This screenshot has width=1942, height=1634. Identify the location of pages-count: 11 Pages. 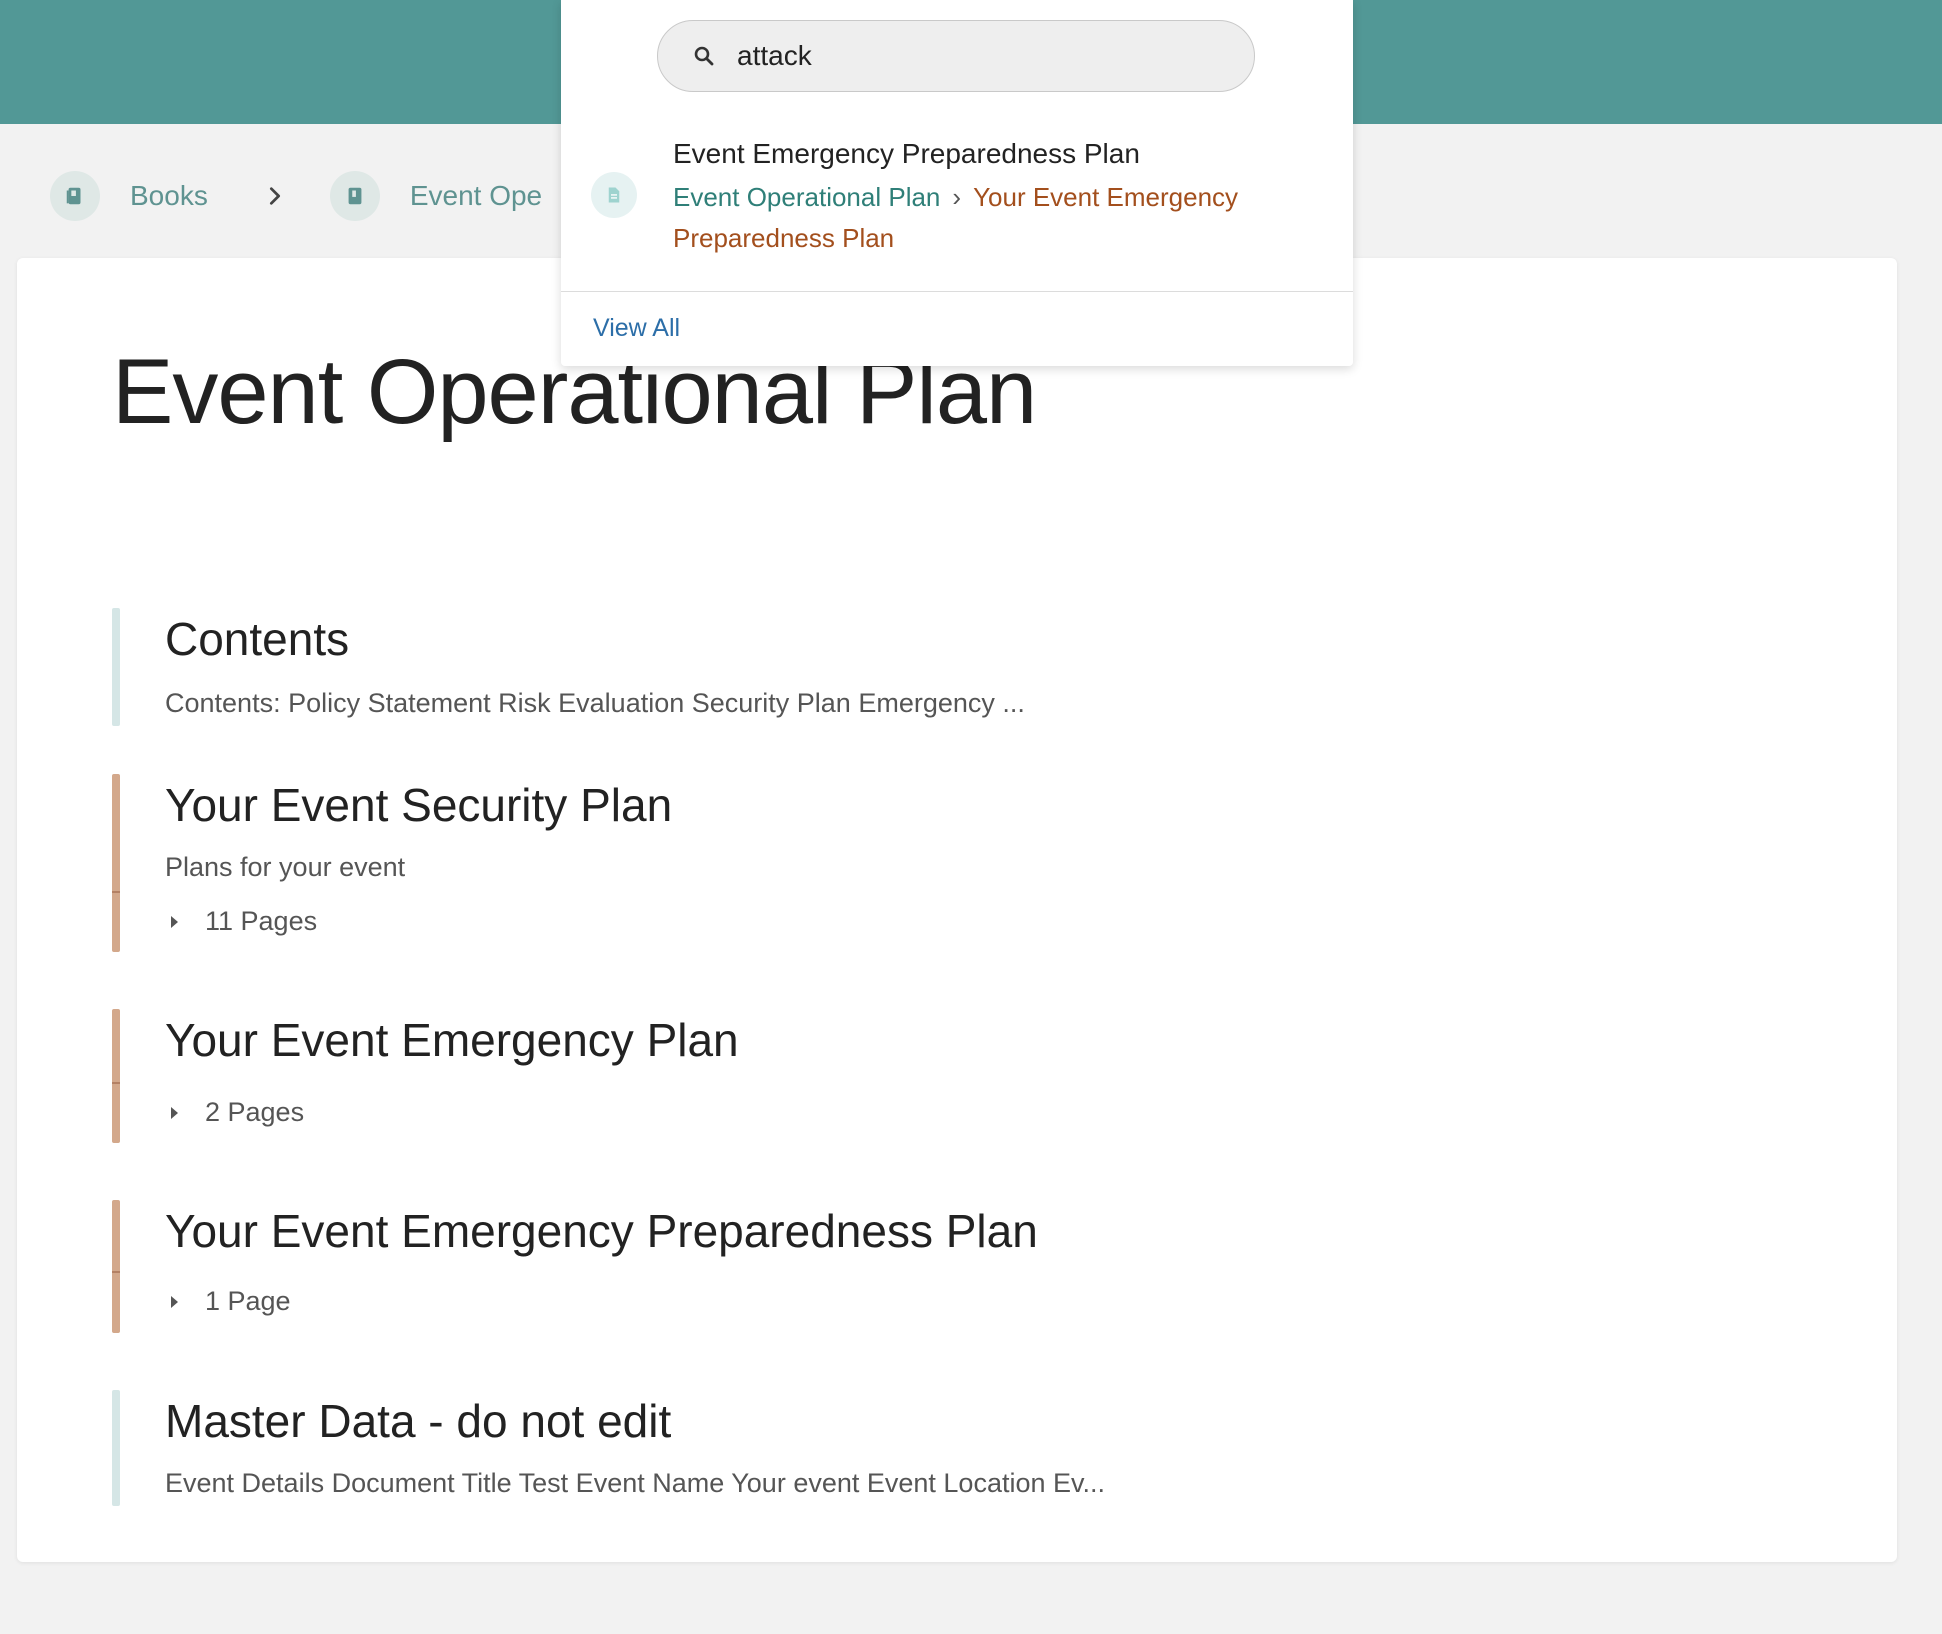
(261, 921).